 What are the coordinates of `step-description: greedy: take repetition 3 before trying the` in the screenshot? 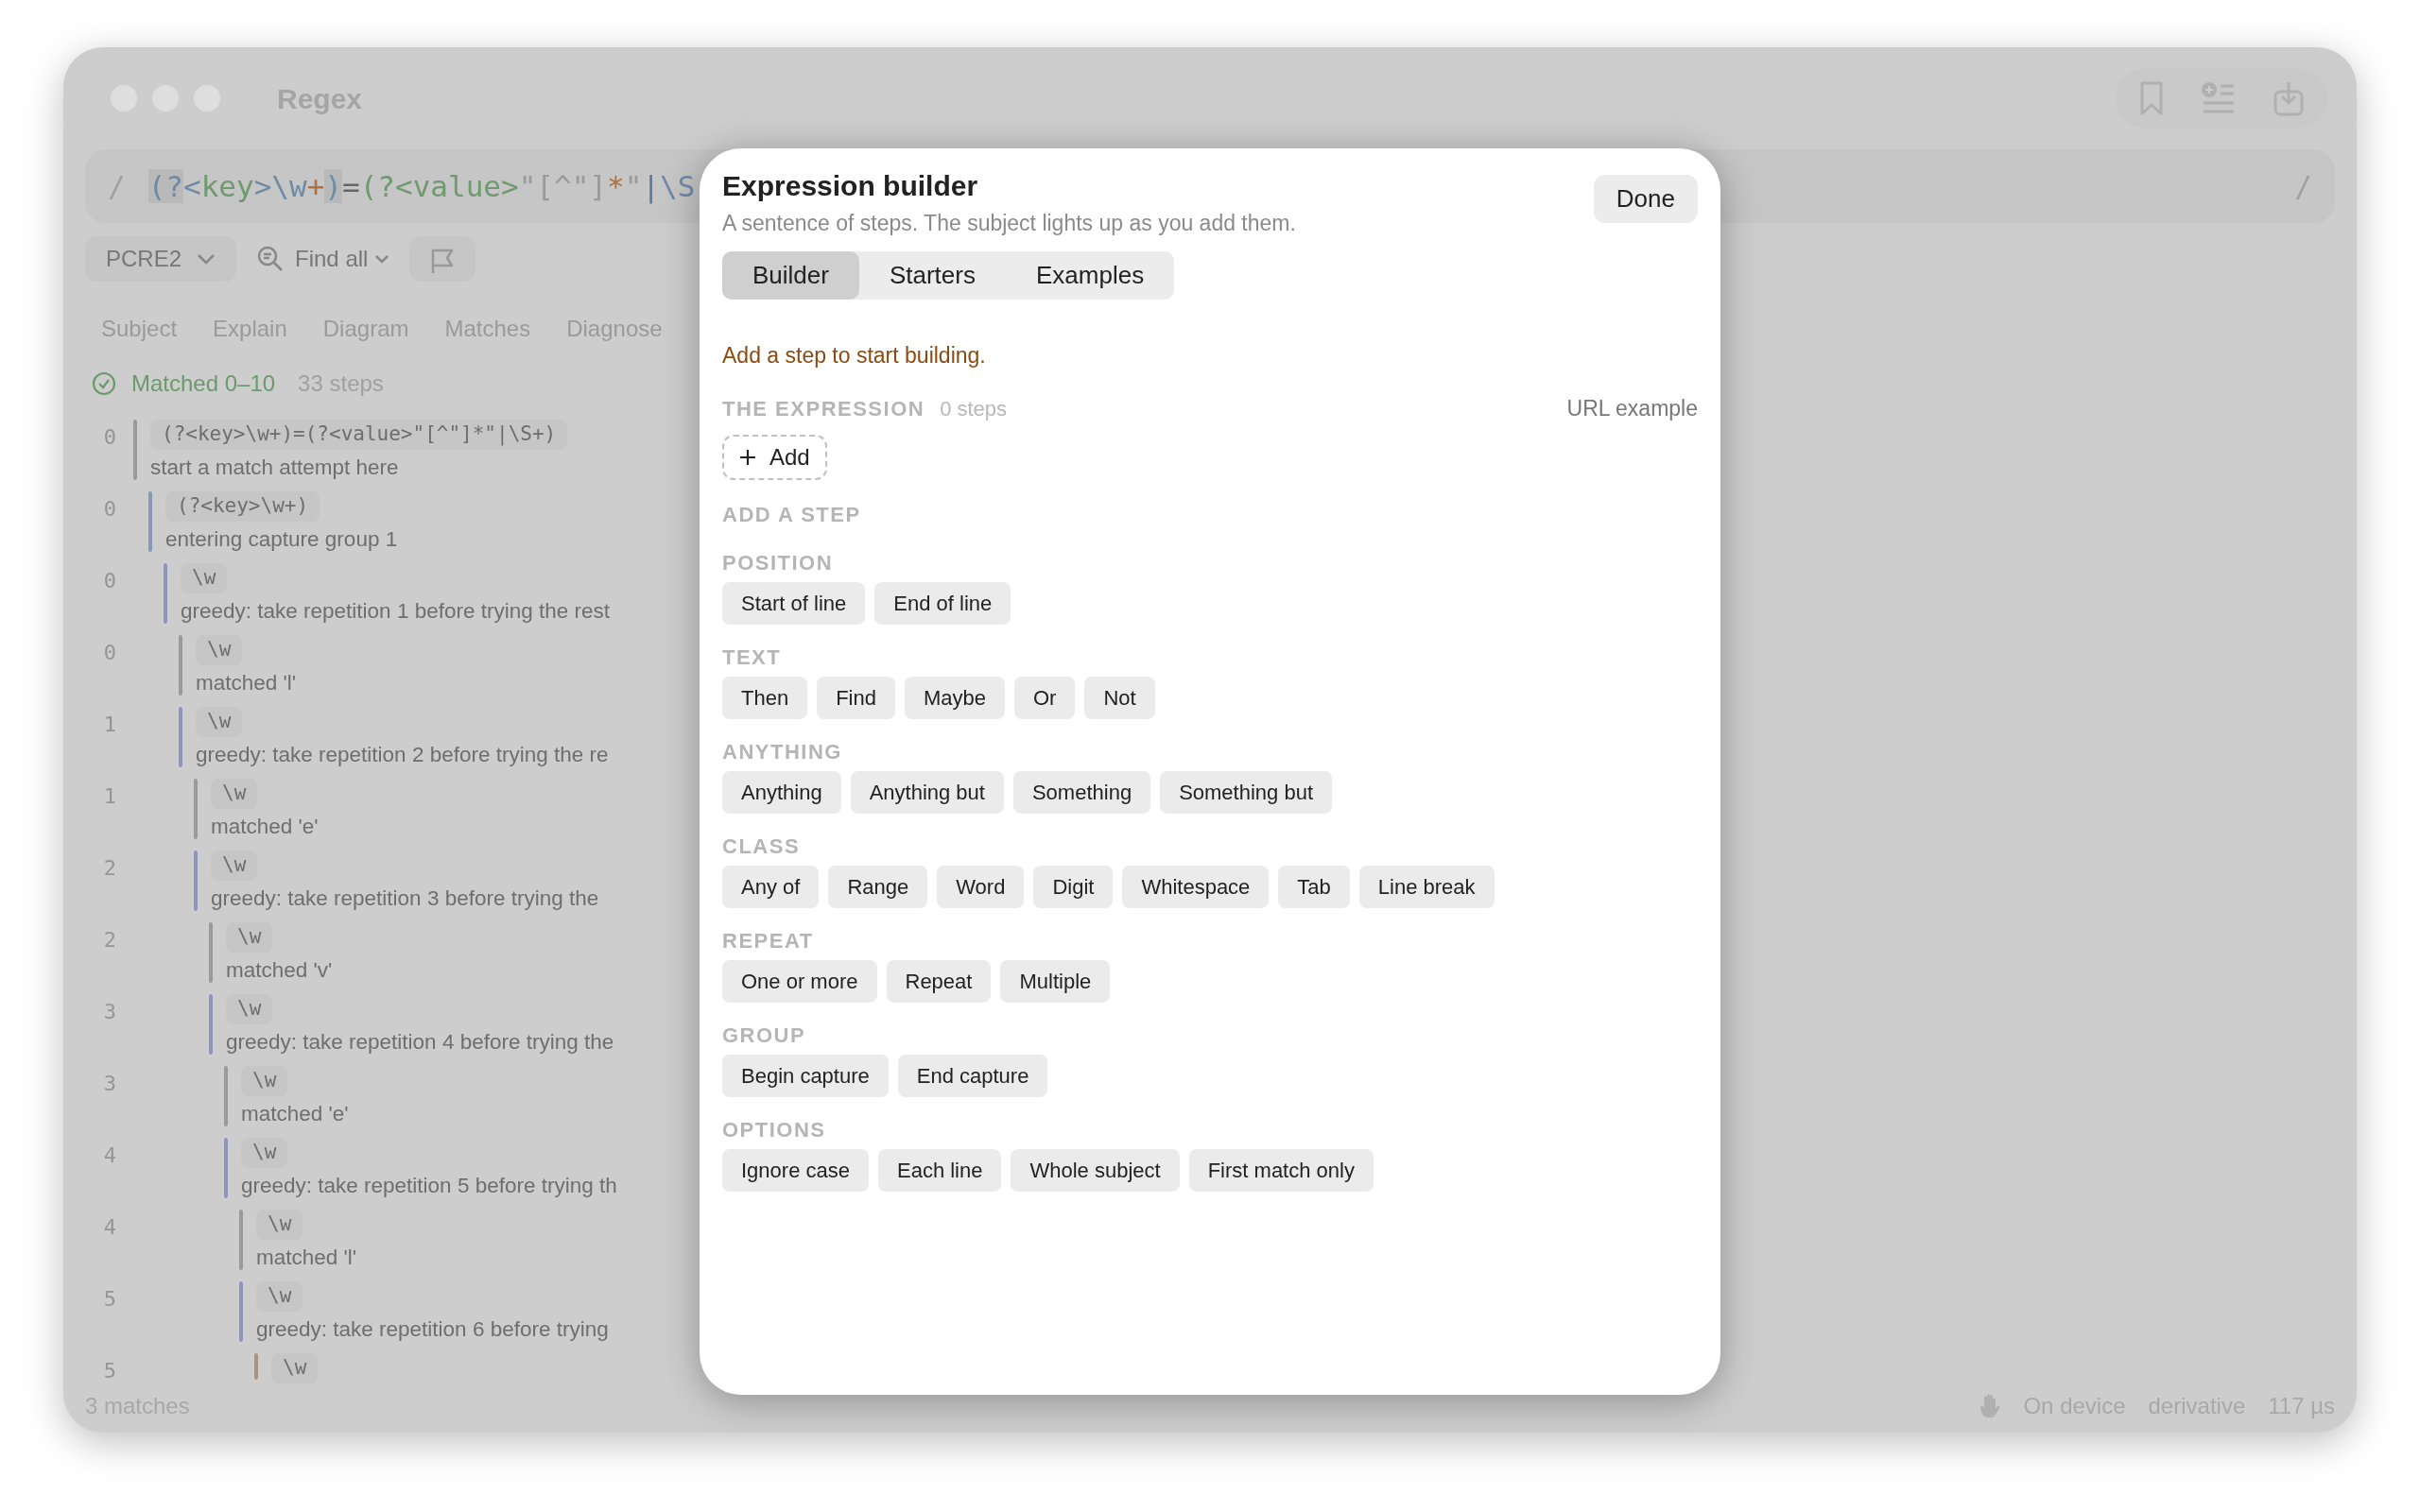 It's located at (405, 898).